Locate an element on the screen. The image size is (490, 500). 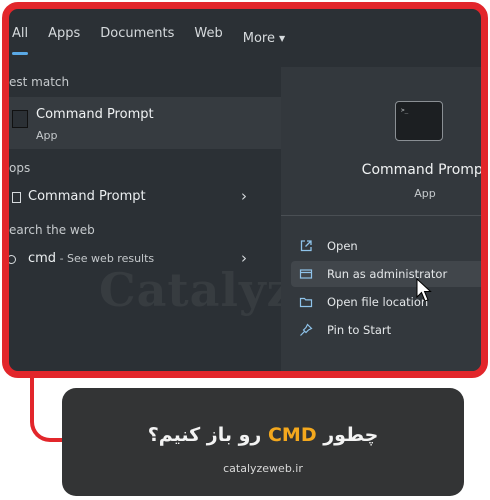
action-pin-to-start: Pin to Start is located at coordinates (386, 330).